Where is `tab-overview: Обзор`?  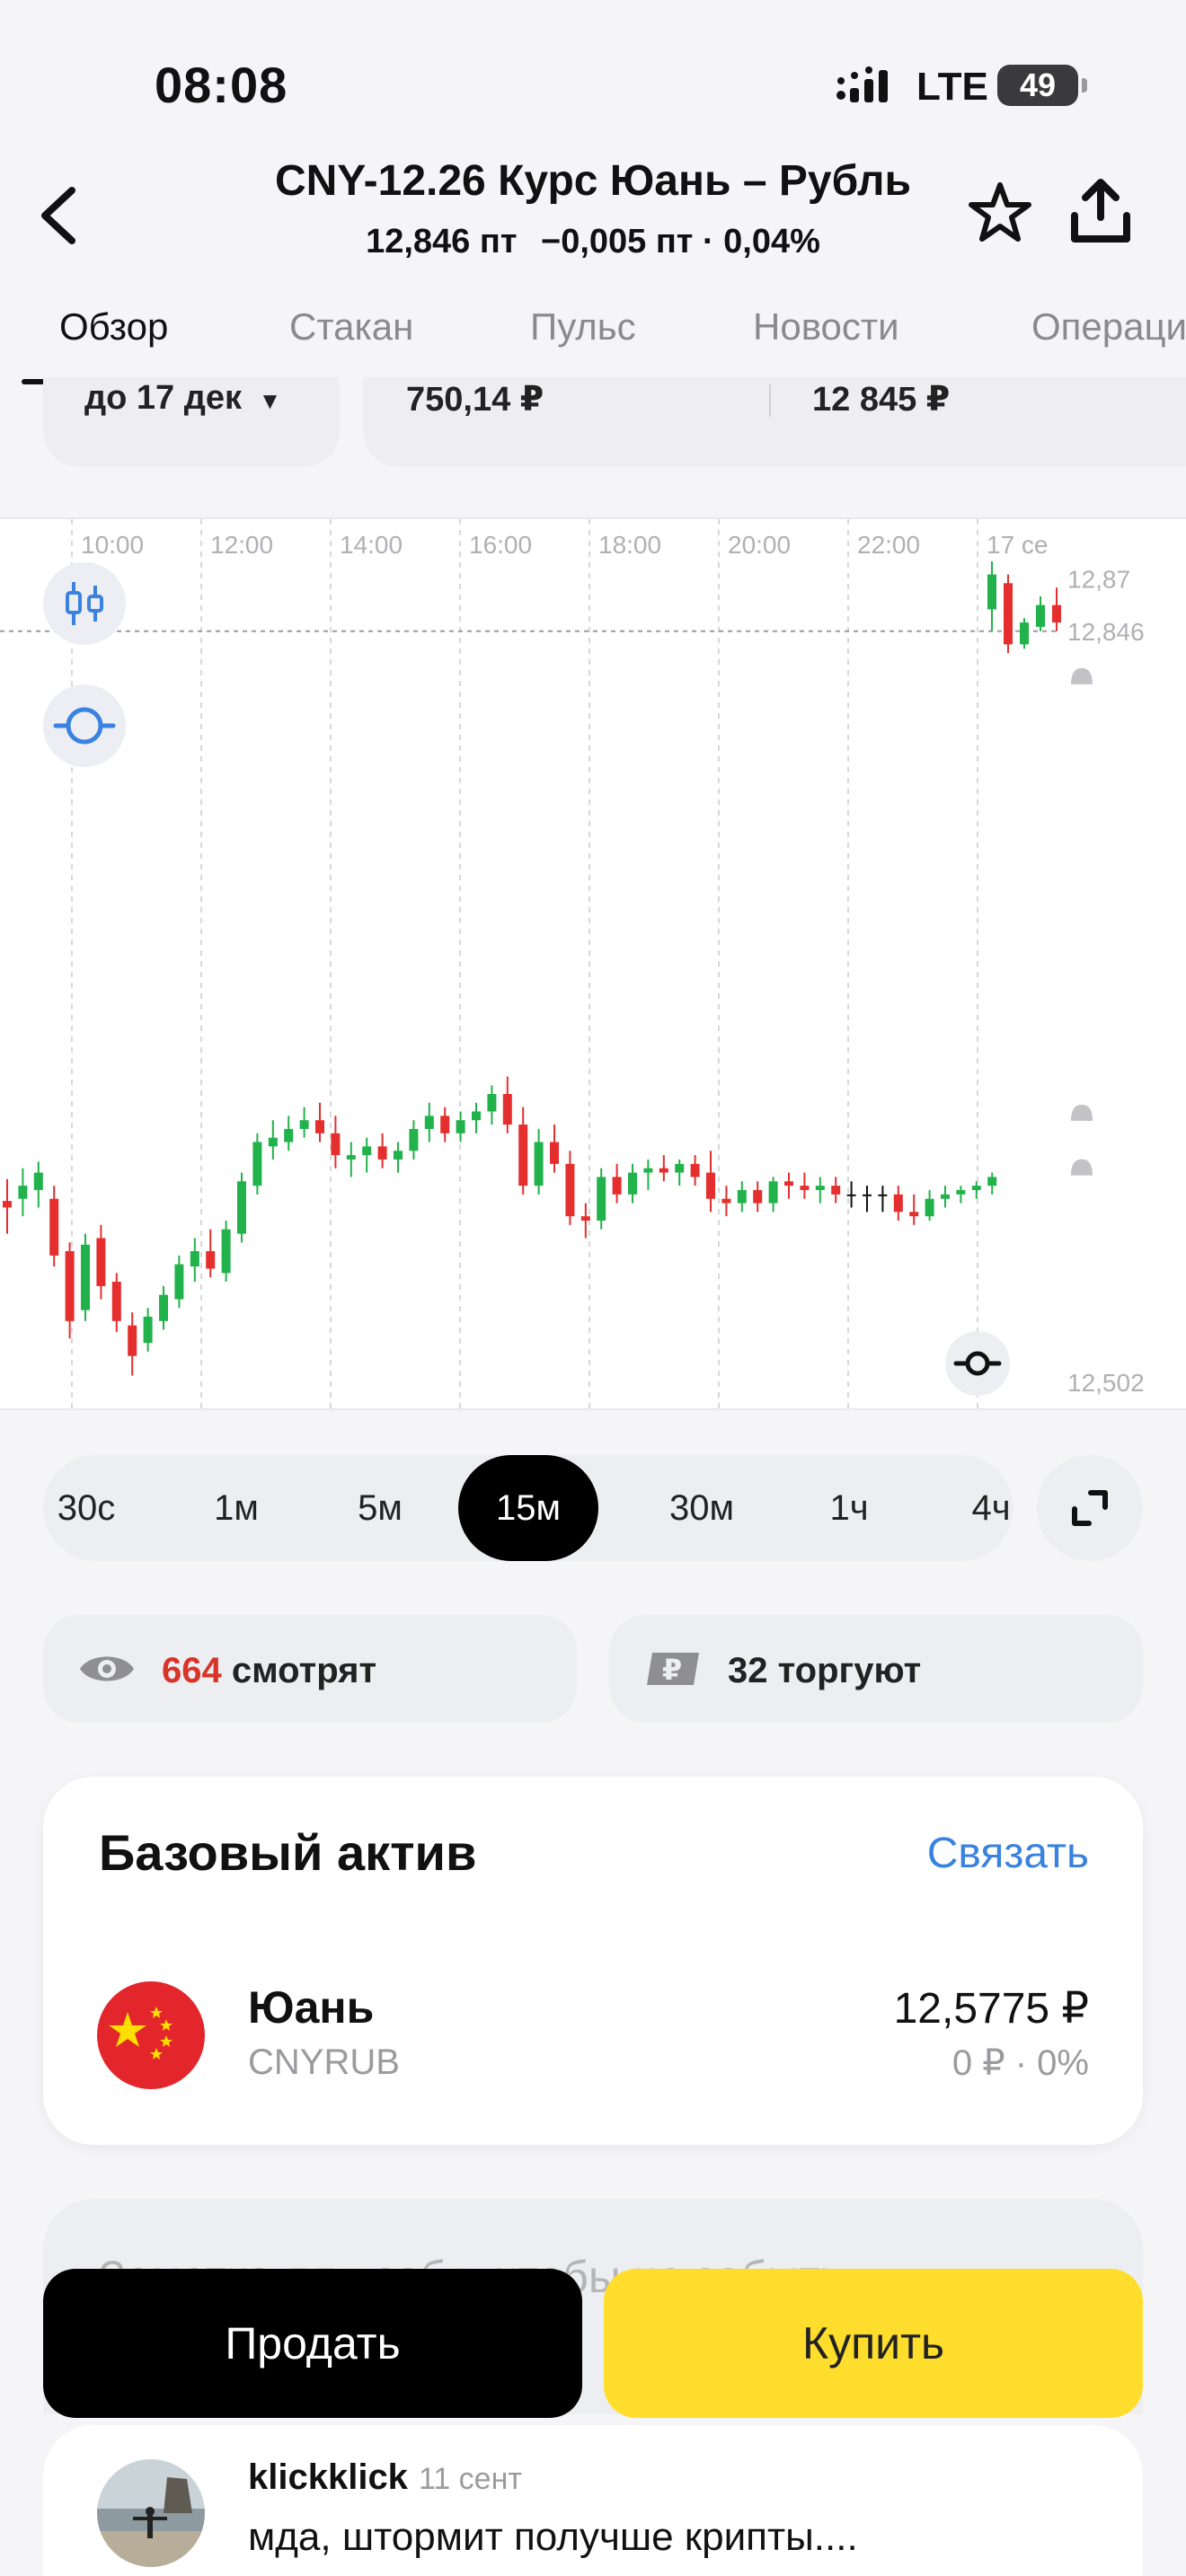 tab-overview: Обзор is located at coordinates (113, 326).